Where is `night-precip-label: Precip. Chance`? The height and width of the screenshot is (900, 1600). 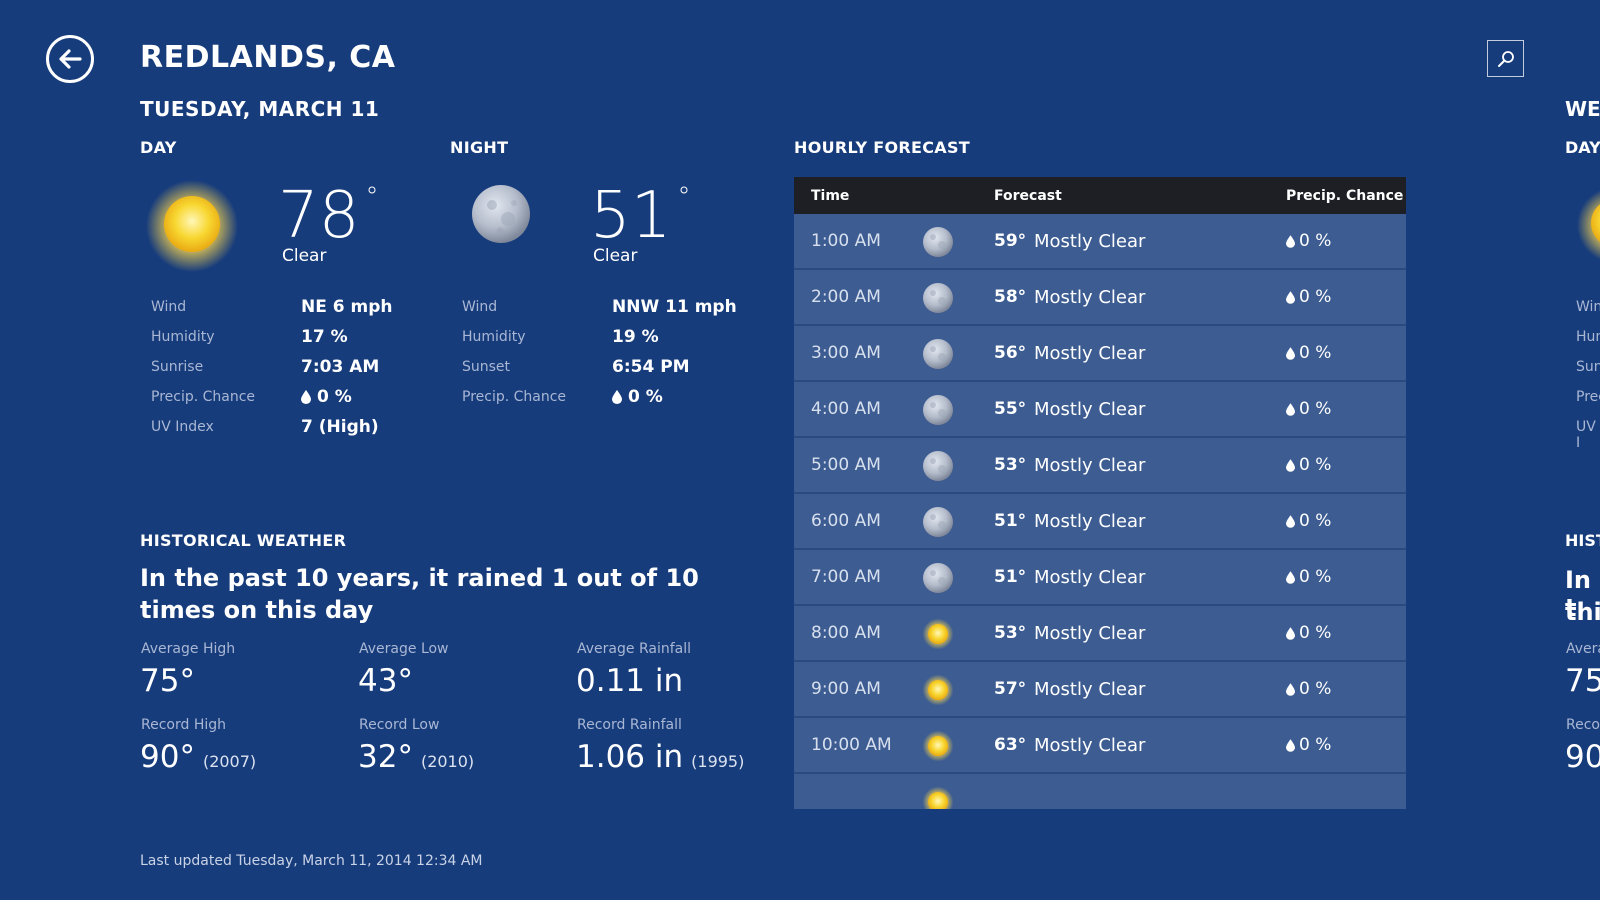 night-precip-label: Precip. Chance is located at coordinates (514, 397).